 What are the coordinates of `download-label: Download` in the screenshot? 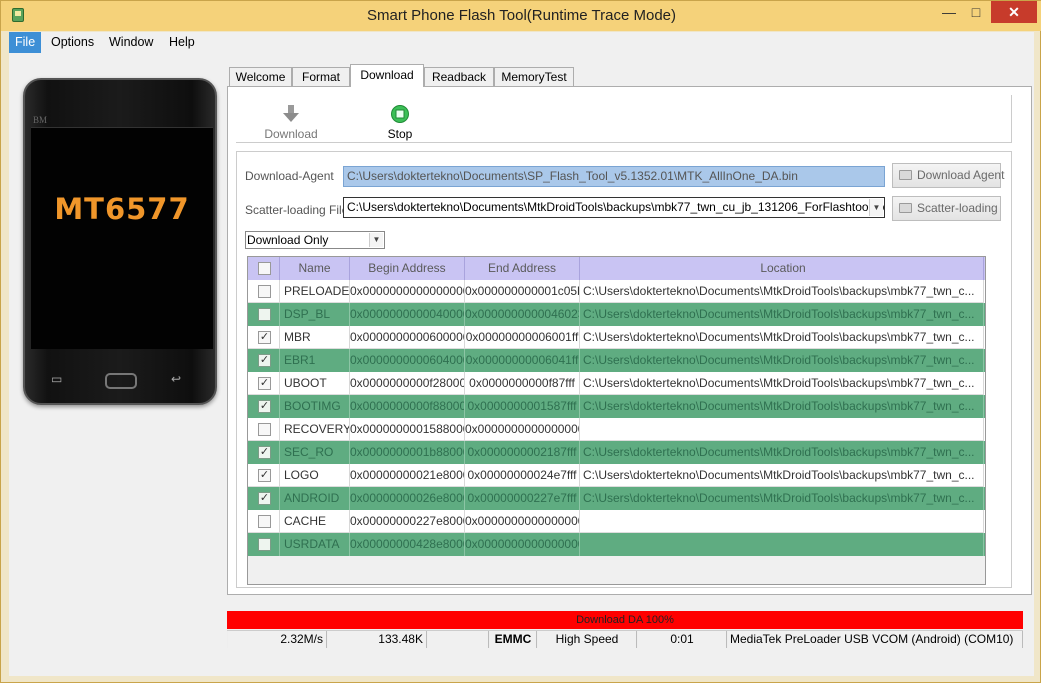 It's located at (291, 134).